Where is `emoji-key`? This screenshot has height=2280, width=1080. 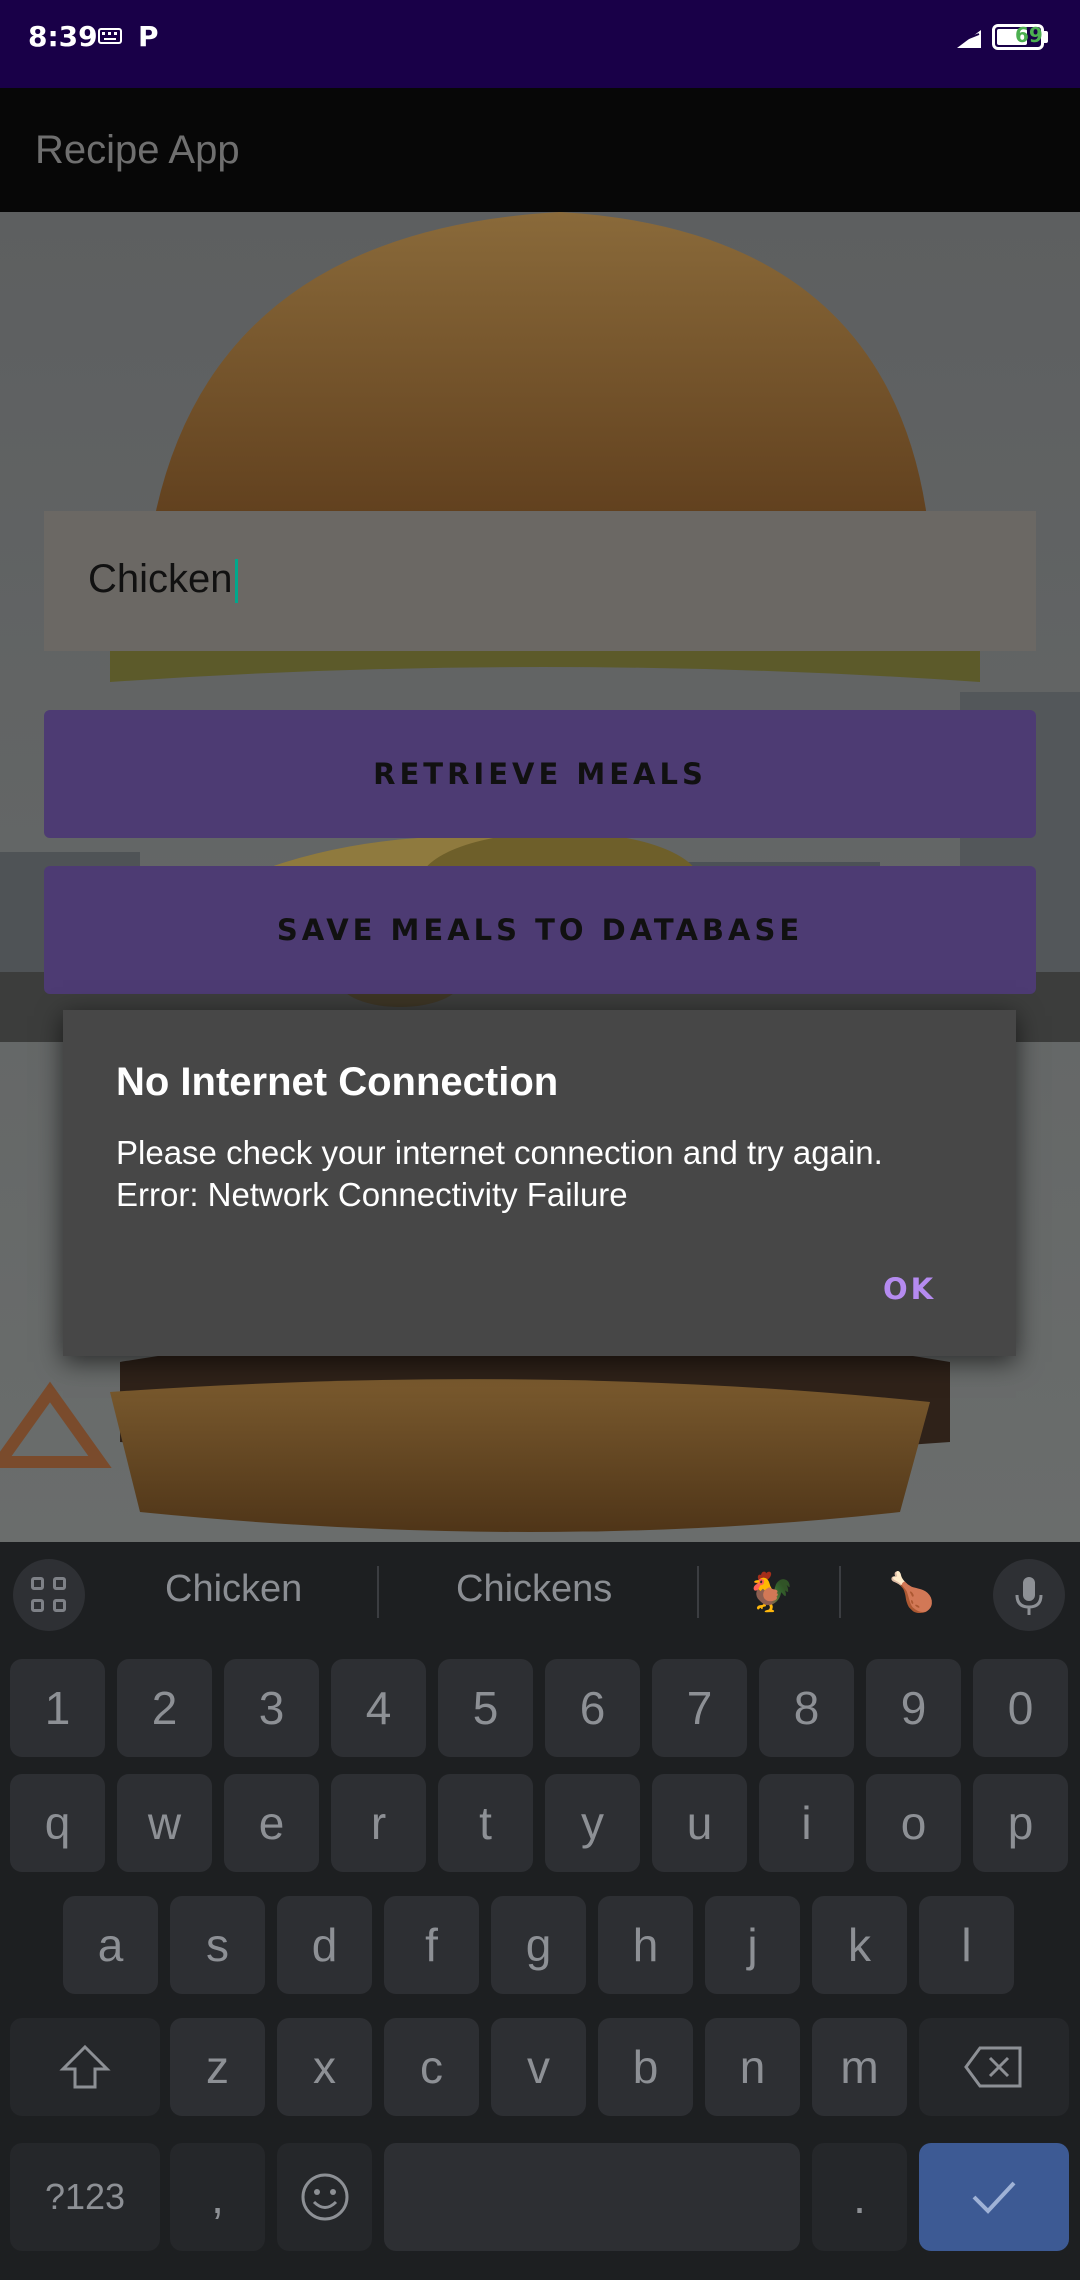
emoji-key is located at coordinates (324, 2197).